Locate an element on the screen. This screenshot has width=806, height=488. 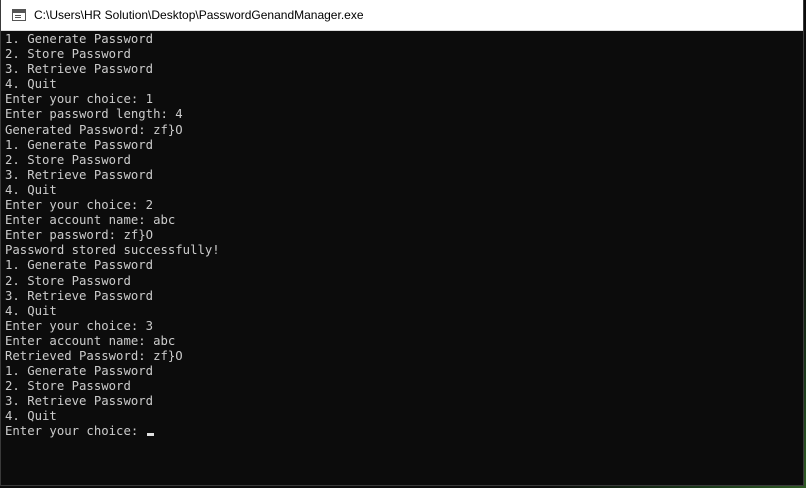
console-line: Enter your choice: 1 is located at coordinates (79, 99).